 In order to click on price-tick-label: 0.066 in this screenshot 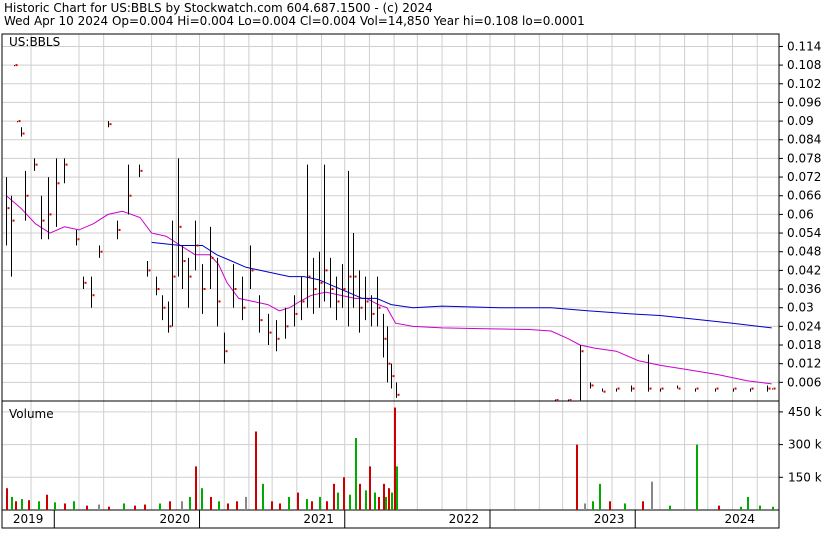, I will do `click(804, 196)`.